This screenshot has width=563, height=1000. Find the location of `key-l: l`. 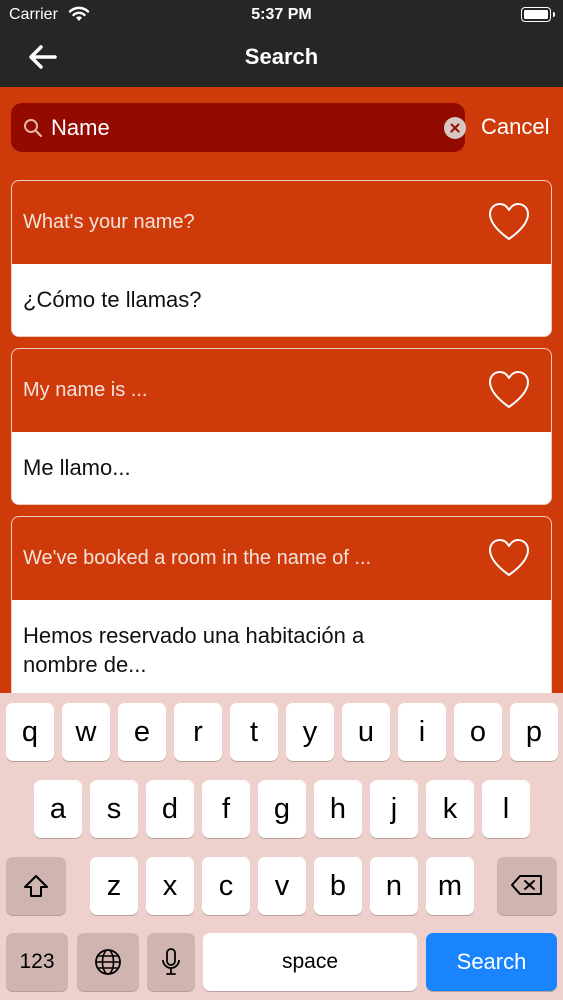

key-l: l is located at coordinates (506, 809).